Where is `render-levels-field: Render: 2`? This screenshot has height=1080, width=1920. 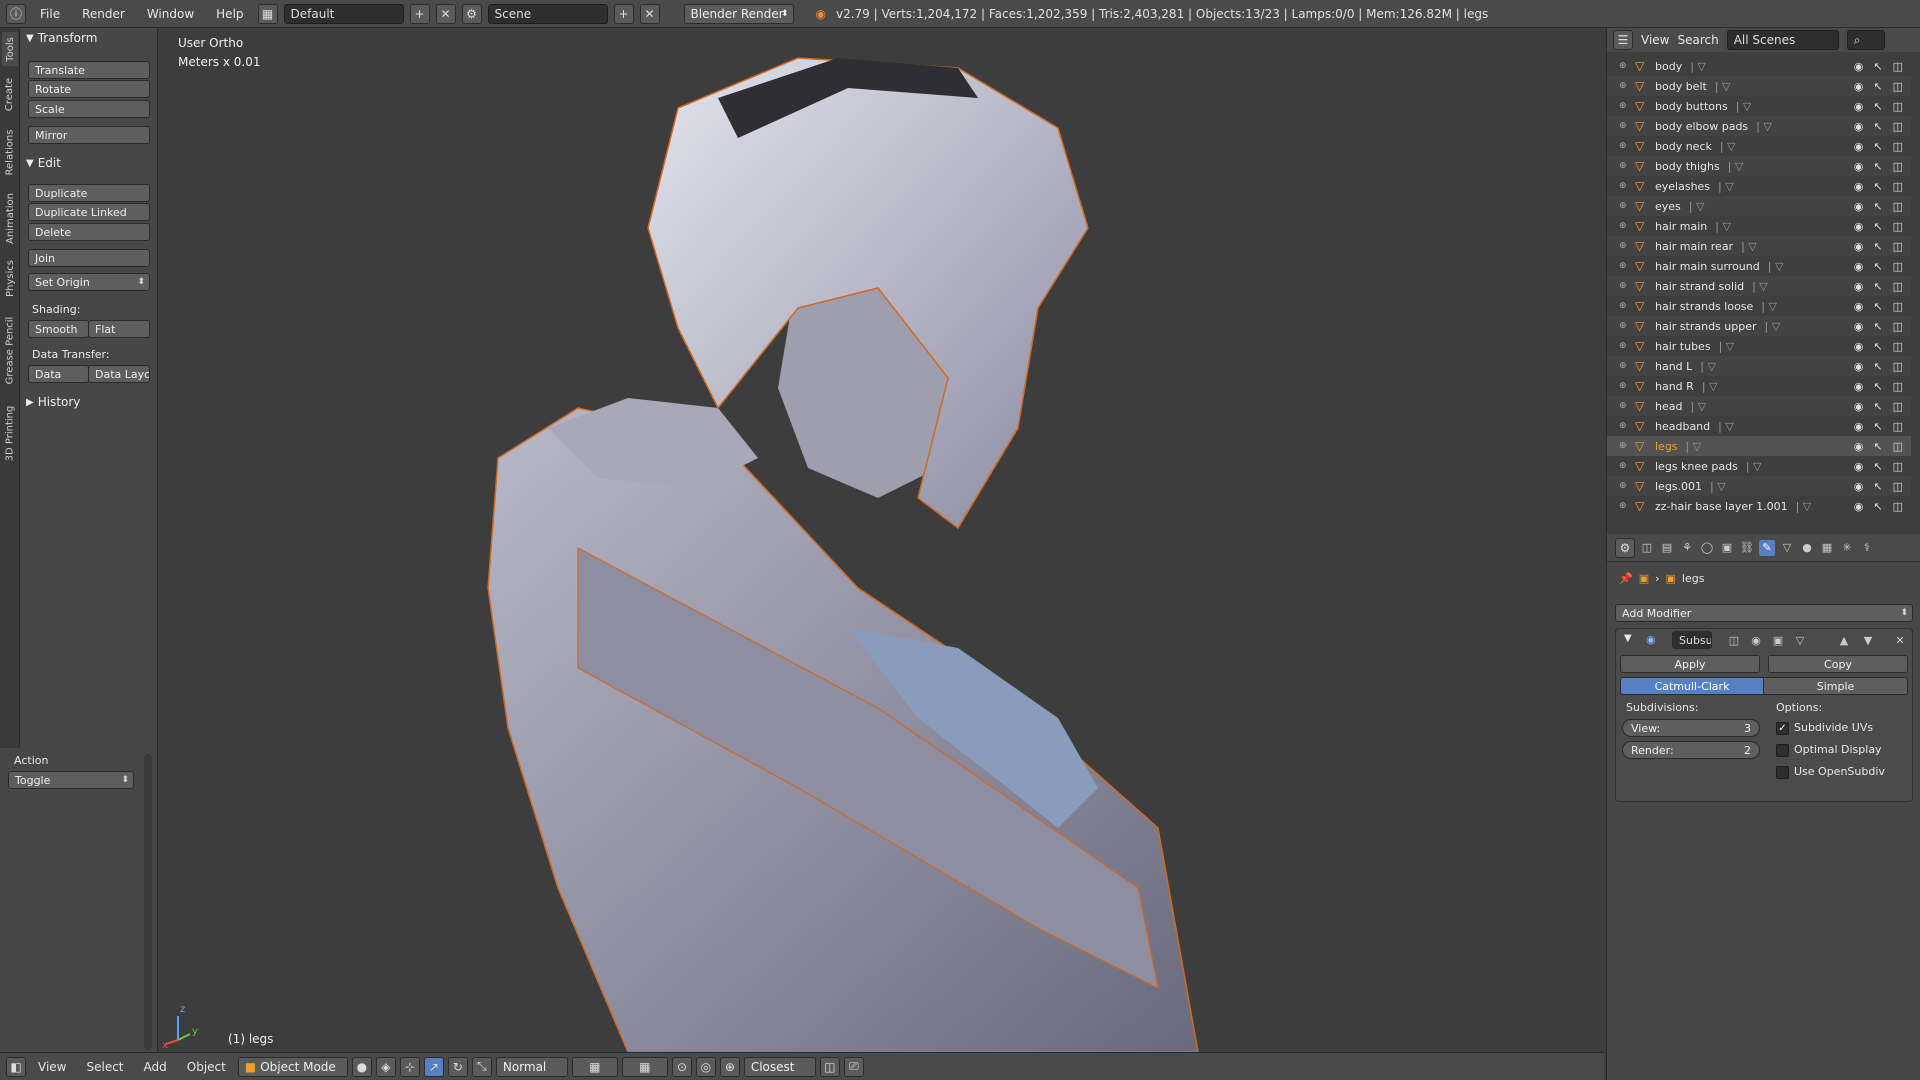 render-levels-field: Render: 2 is located at coordinates (1691, 750).